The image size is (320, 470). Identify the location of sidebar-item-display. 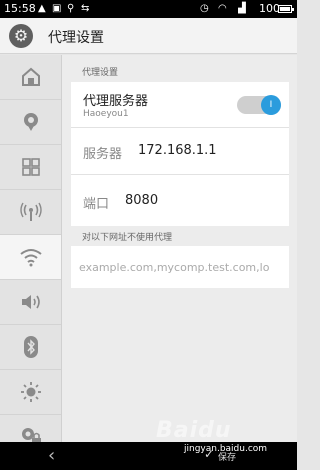
(30, 392).